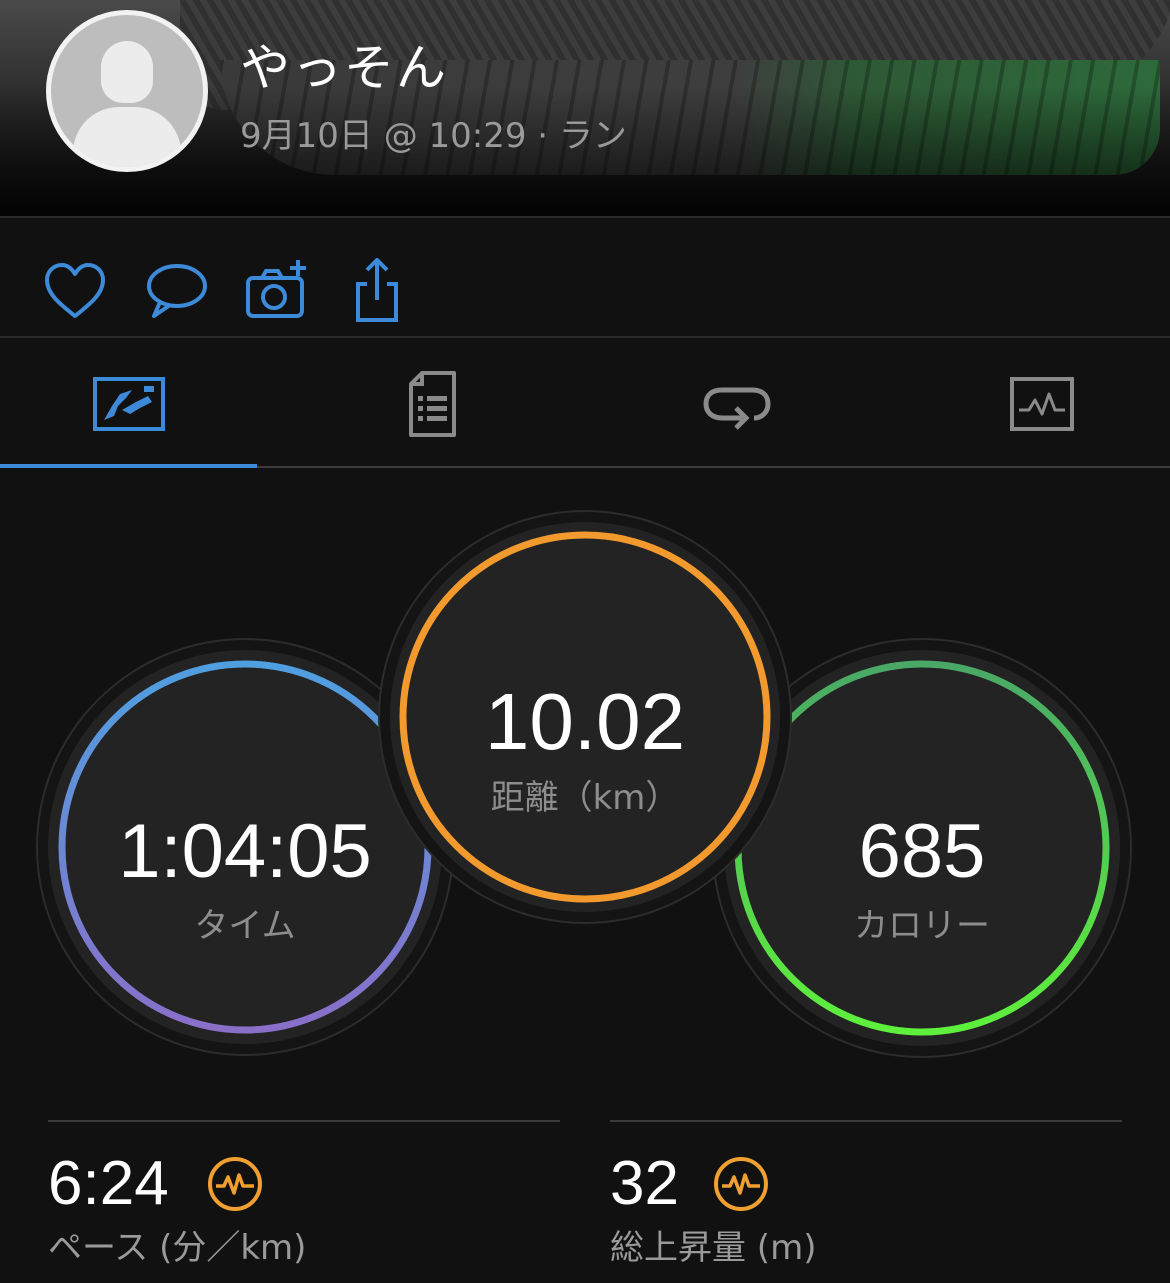 This screenshot has height=1283, width=1170. I want to click on pace-value: 6:24, so click(108, 1183).